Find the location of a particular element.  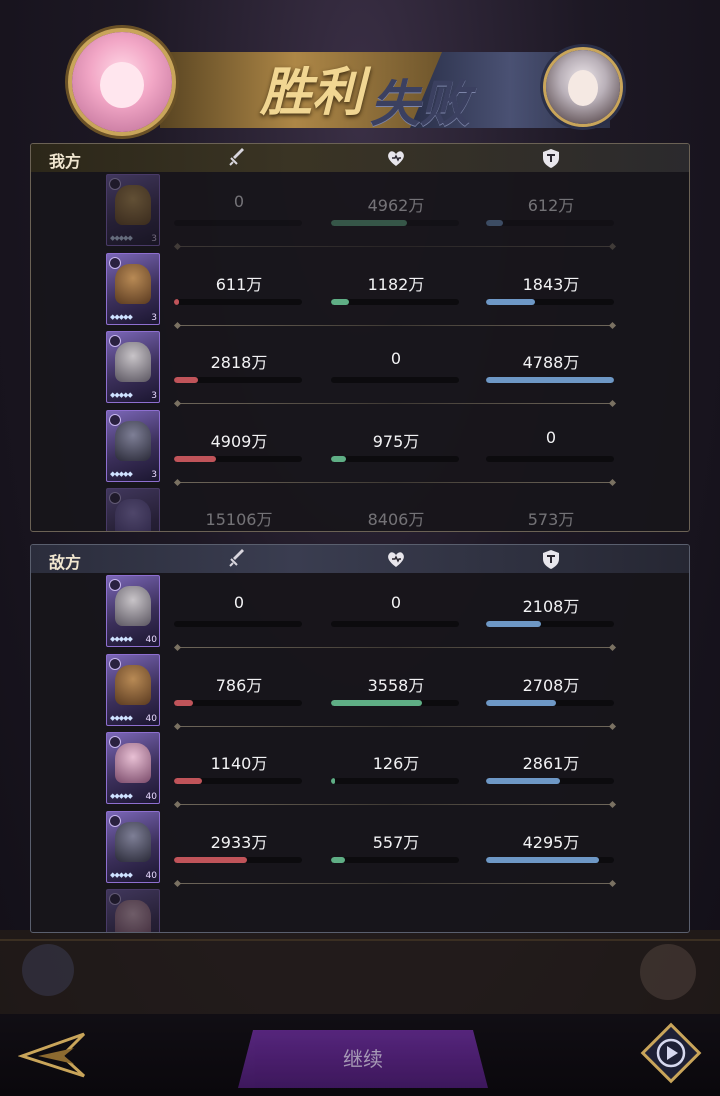

heal-stat: 975万 is located at coordinates (396, 448).